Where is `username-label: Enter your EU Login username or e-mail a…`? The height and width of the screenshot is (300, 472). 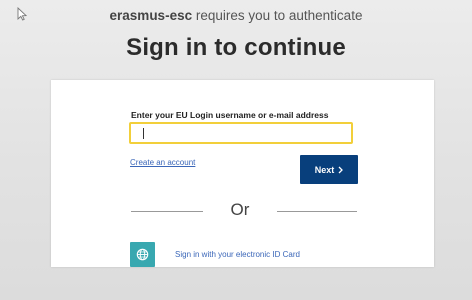
username-label: Enter your EU Login username or e-mail a… is located at coordinates (230, 115).